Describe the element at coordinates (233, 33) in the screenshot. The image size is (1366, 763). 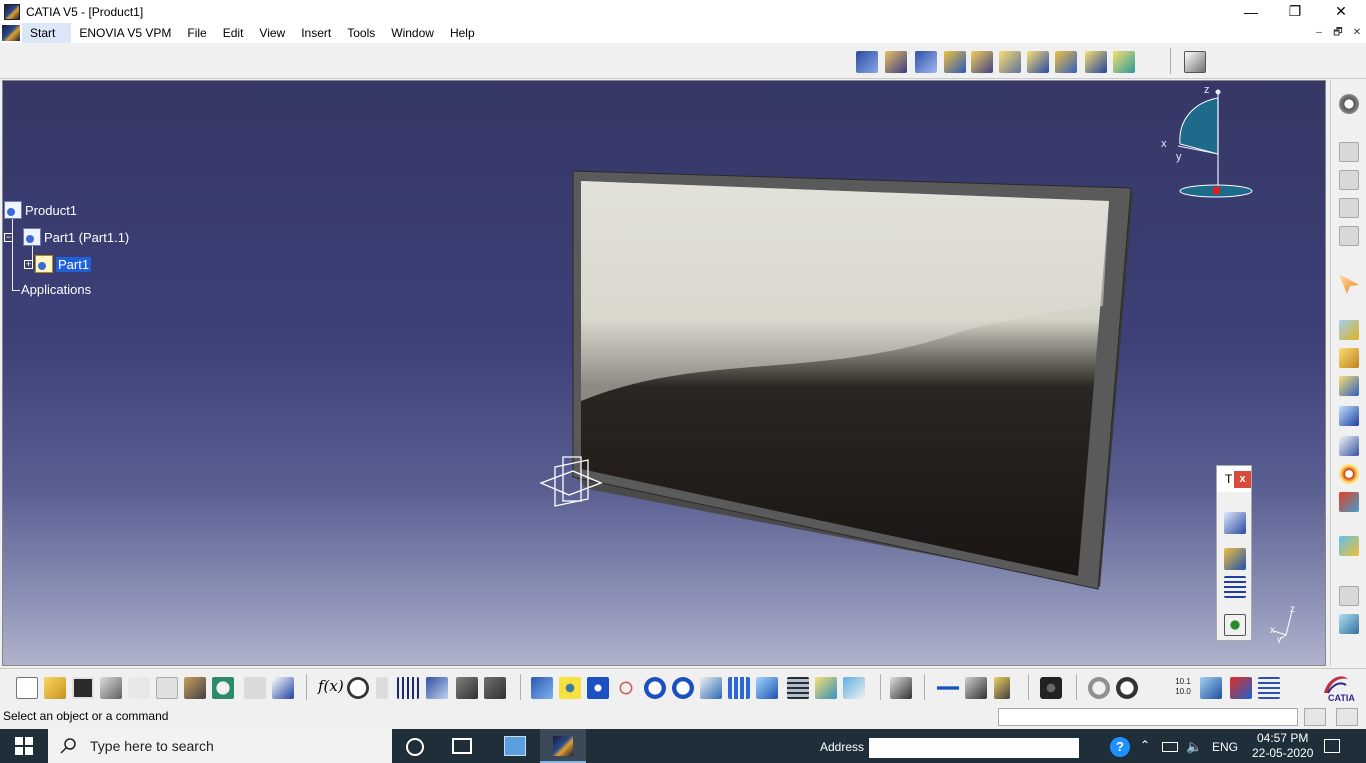
I see `menu-edit: Edit` at that location.